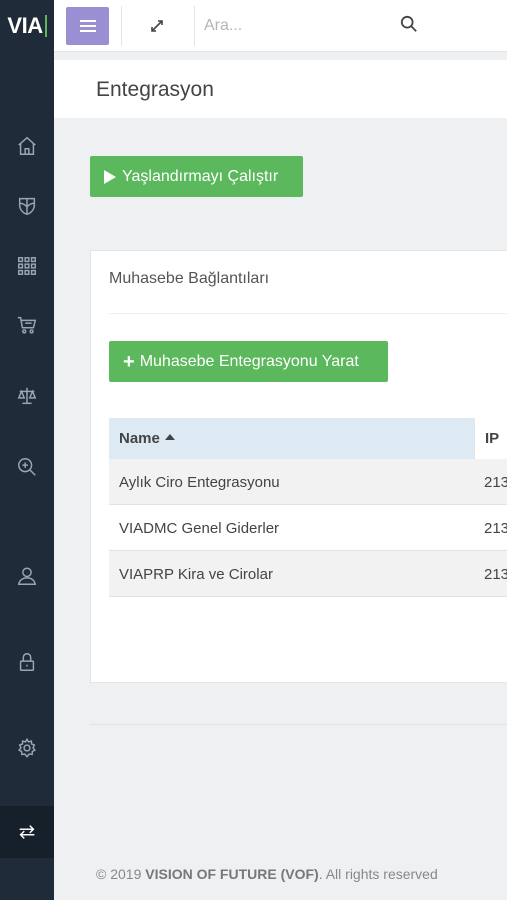 This screenshot has width=507, height=900. I want to click on sidebar: VIA, so click(27, 450).